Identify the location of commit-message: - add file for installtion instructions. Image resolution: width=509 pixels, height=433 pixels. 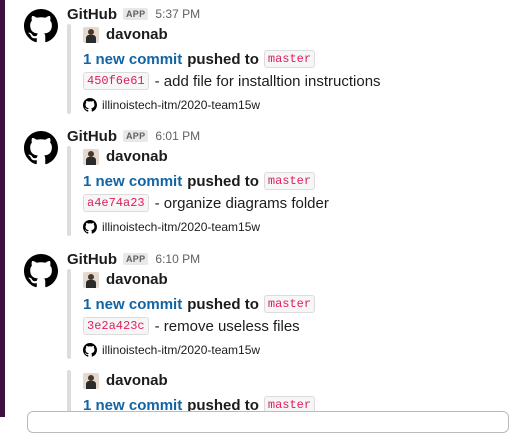
(267, 81).